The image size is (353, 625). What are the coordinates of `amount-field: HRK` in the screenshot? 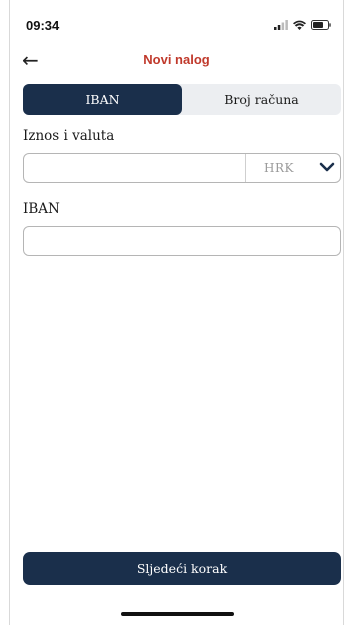 It's located at (182, 168).